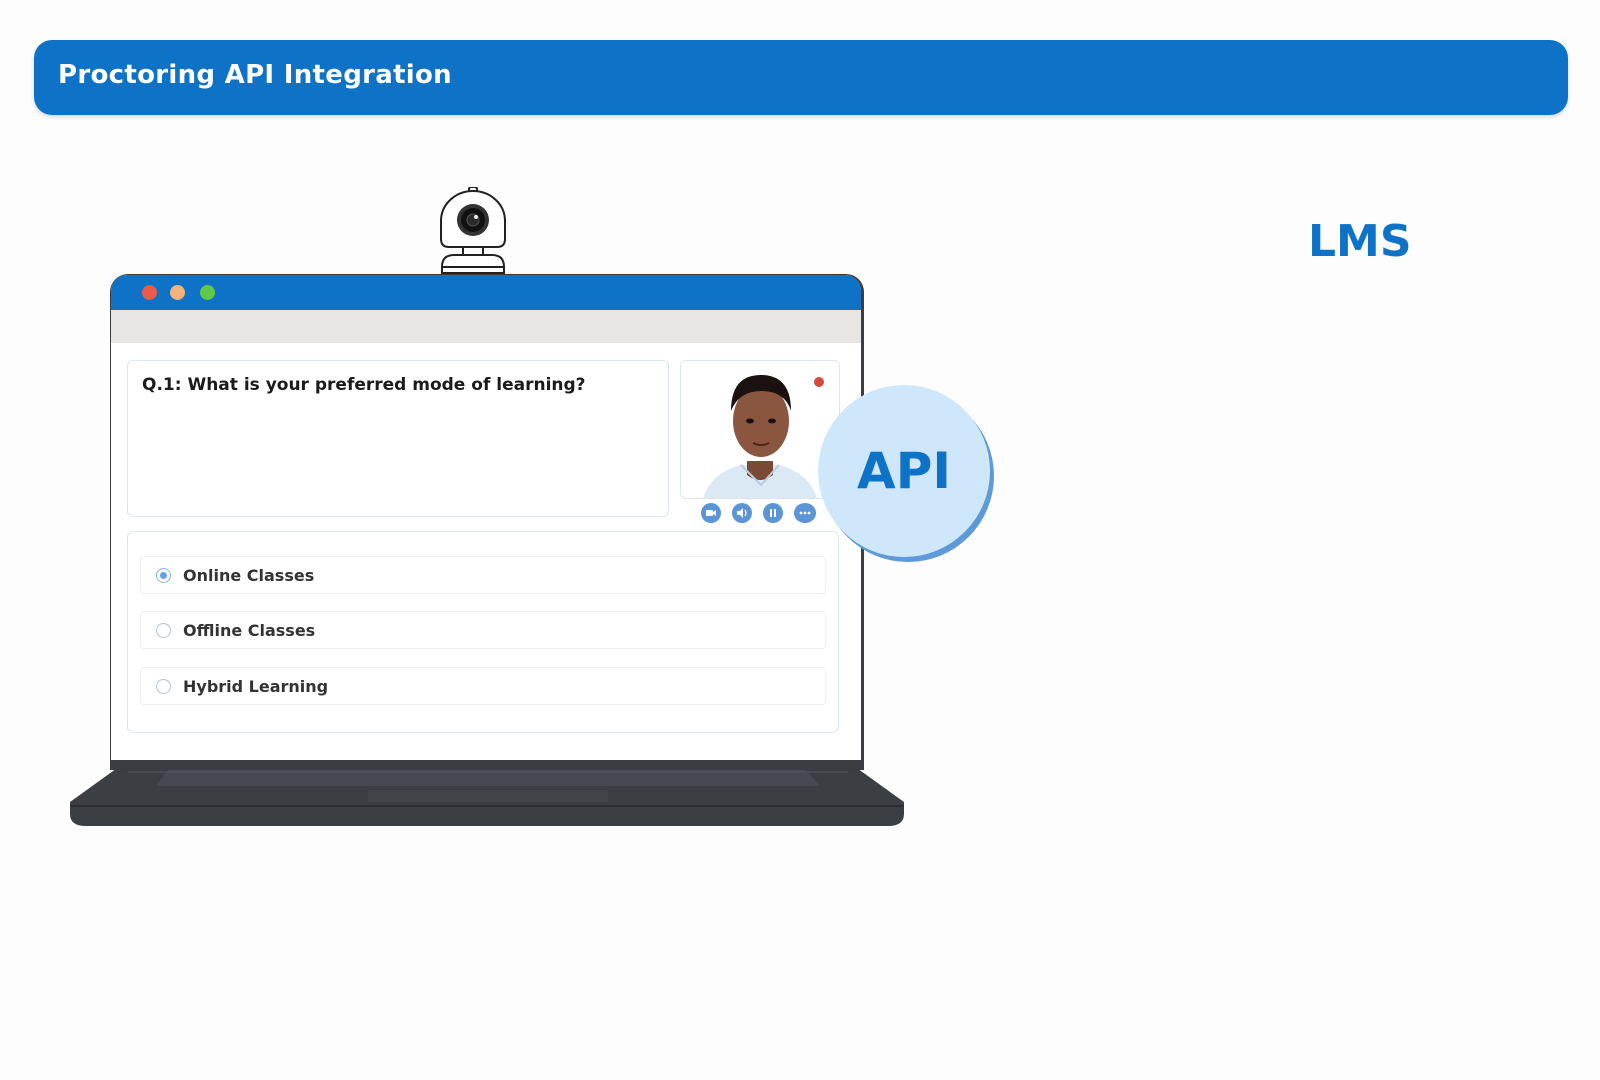 The height and width of the screenshot is (1080, 1600). I want to click on laptop-base, so click(487, 796).